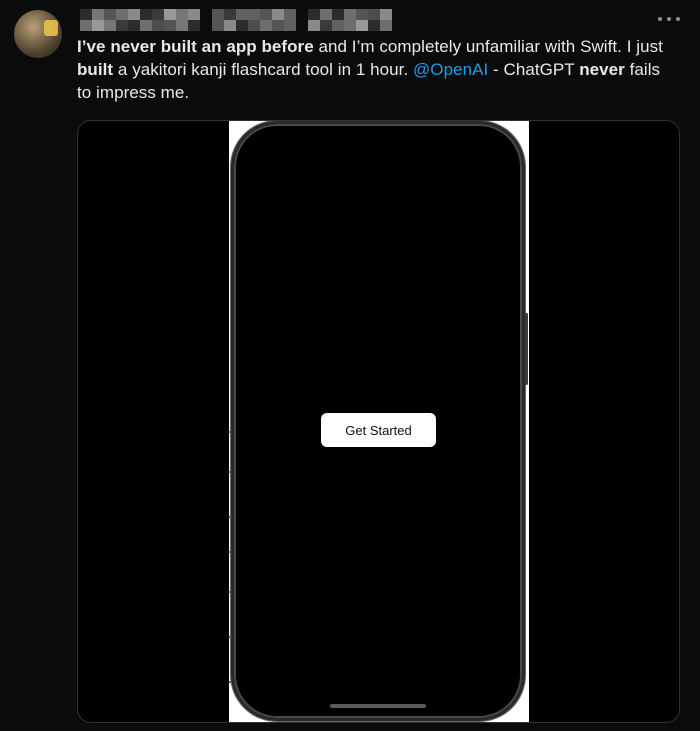 The image size is (700, 731). Describe the element at coordinates (450, 69) in the screenshot. I see `mention-link: @OpenAI` at that location.